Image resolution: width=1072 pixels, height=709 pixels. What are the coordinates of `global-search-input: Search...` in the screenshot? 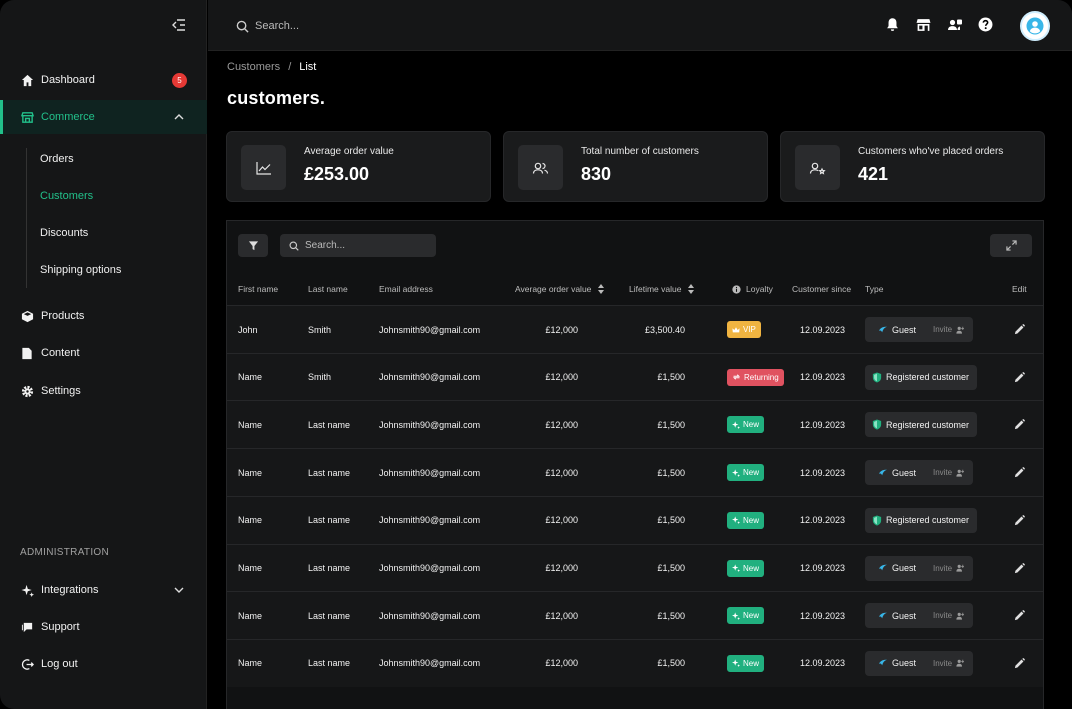 It's located at (267, 26).